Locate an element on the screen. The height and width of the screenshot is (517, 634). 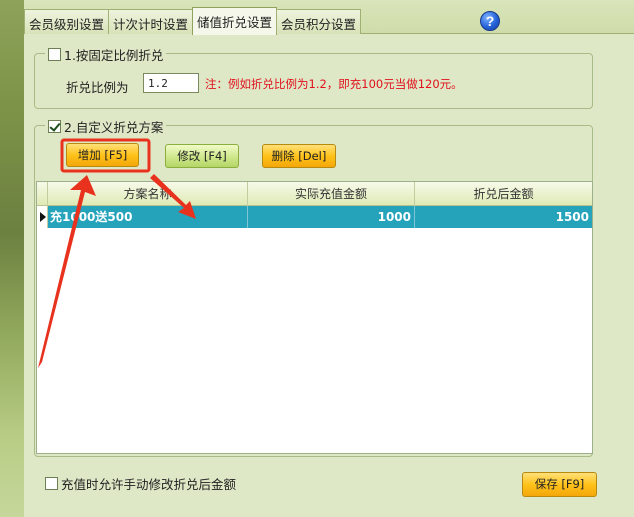
grid-header: 方案名称 实际充值金额 折兑后金额 is located at coordinates (314, 194).